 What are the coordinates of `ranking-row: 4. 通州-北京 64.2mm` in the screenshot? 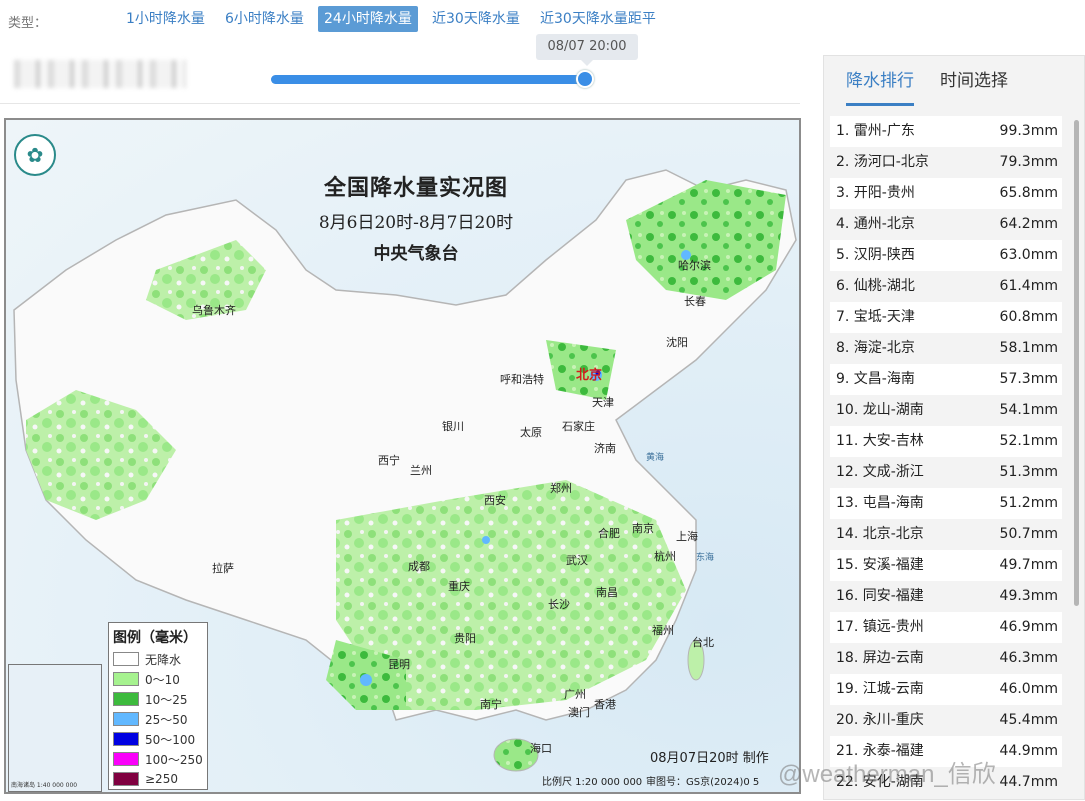 It's located at (946, 224).